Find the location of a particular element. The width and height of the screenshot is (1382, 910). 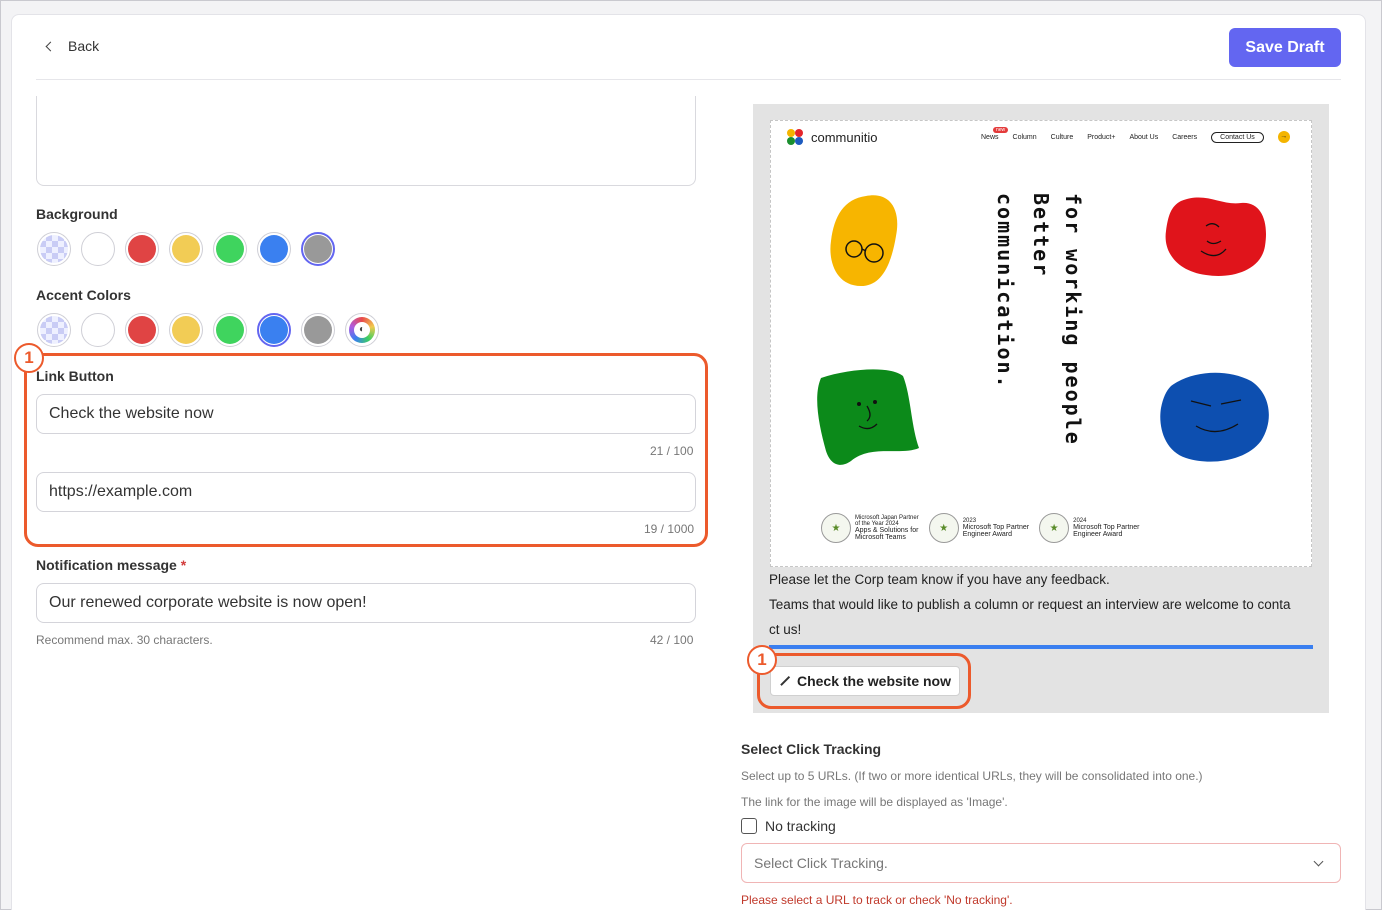

background-swatches is located at coordinates (186, 249).